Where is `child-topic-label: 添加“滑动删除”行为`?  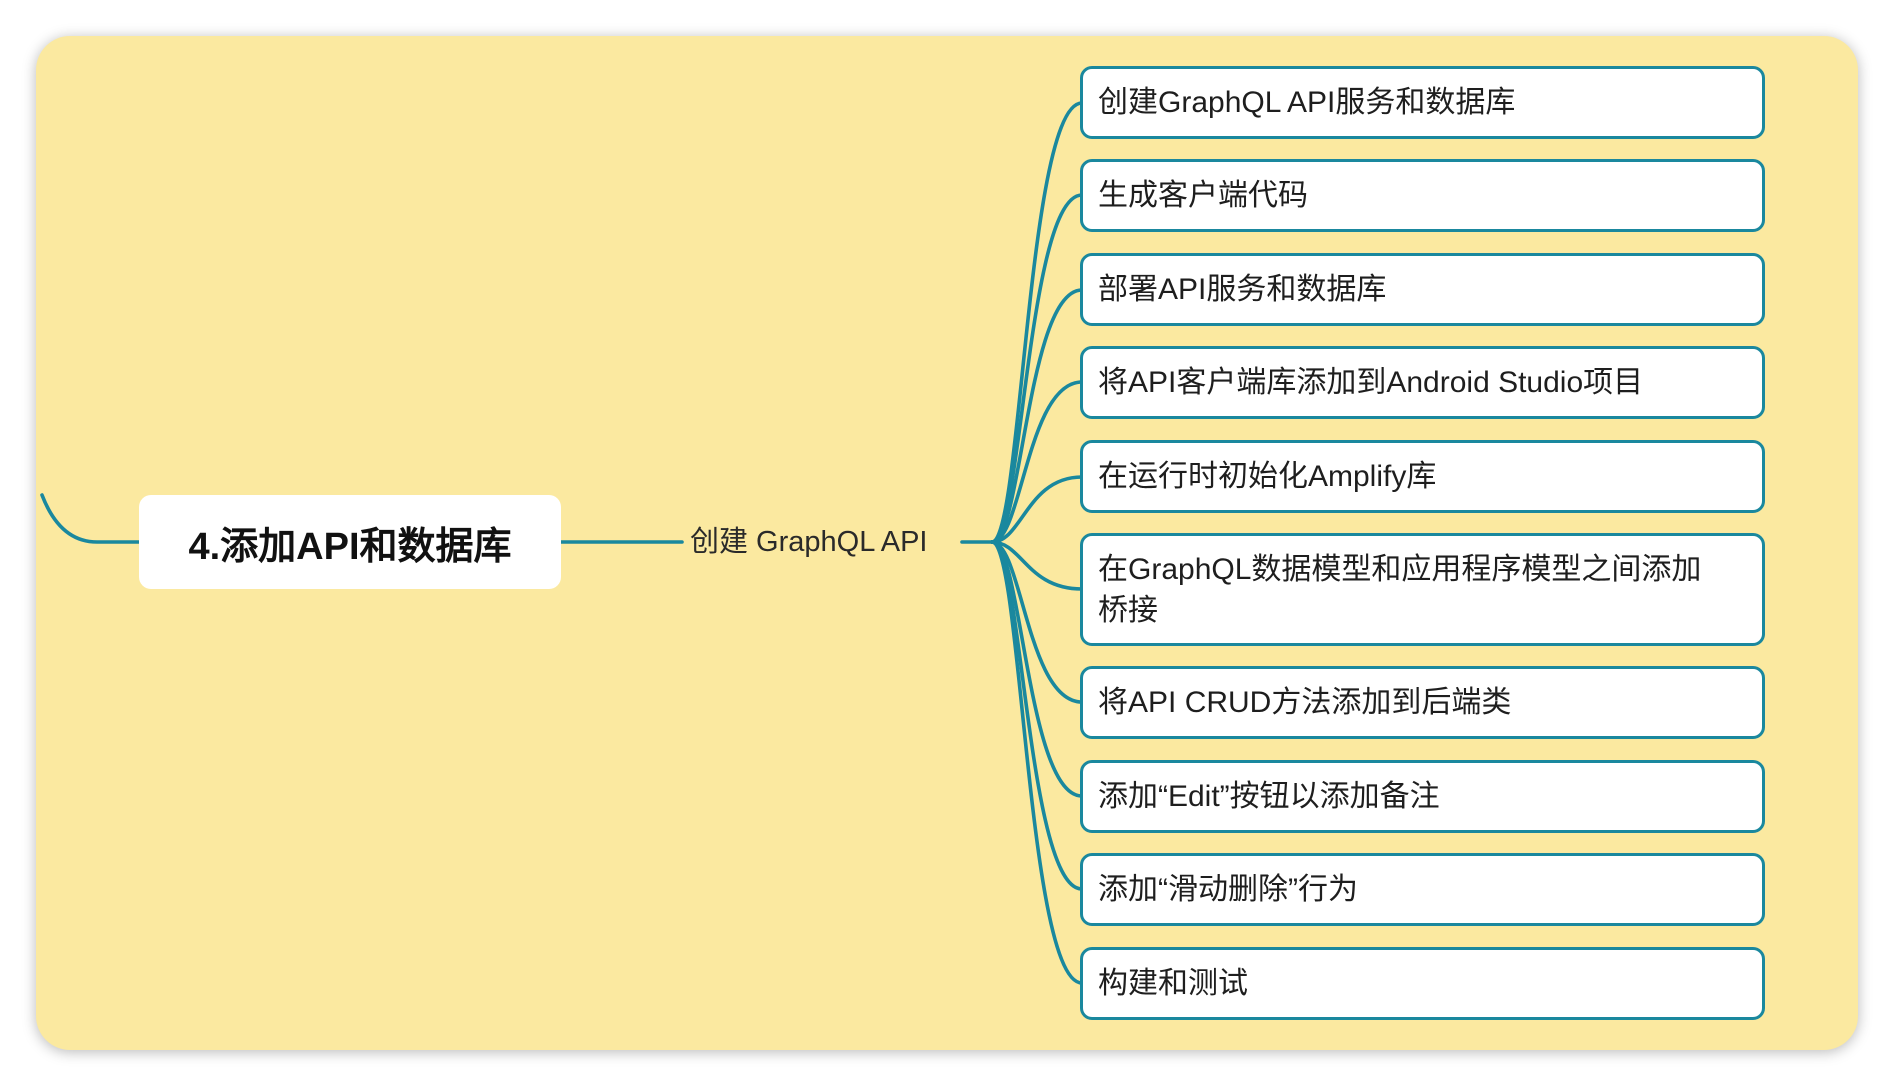 child-topic-label: 添加“滑动删除”行为 is located at coordinates (1228, 889).